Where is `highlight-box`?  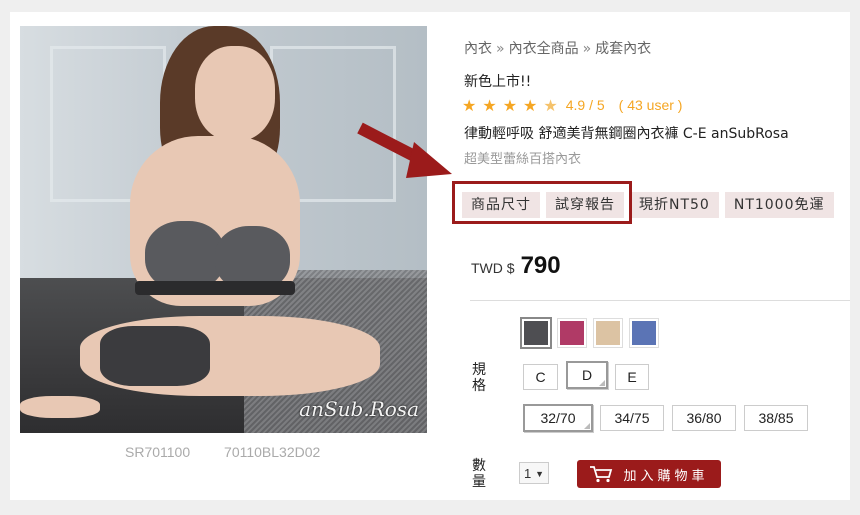
highlight-box is located at coordinates (542, 202).